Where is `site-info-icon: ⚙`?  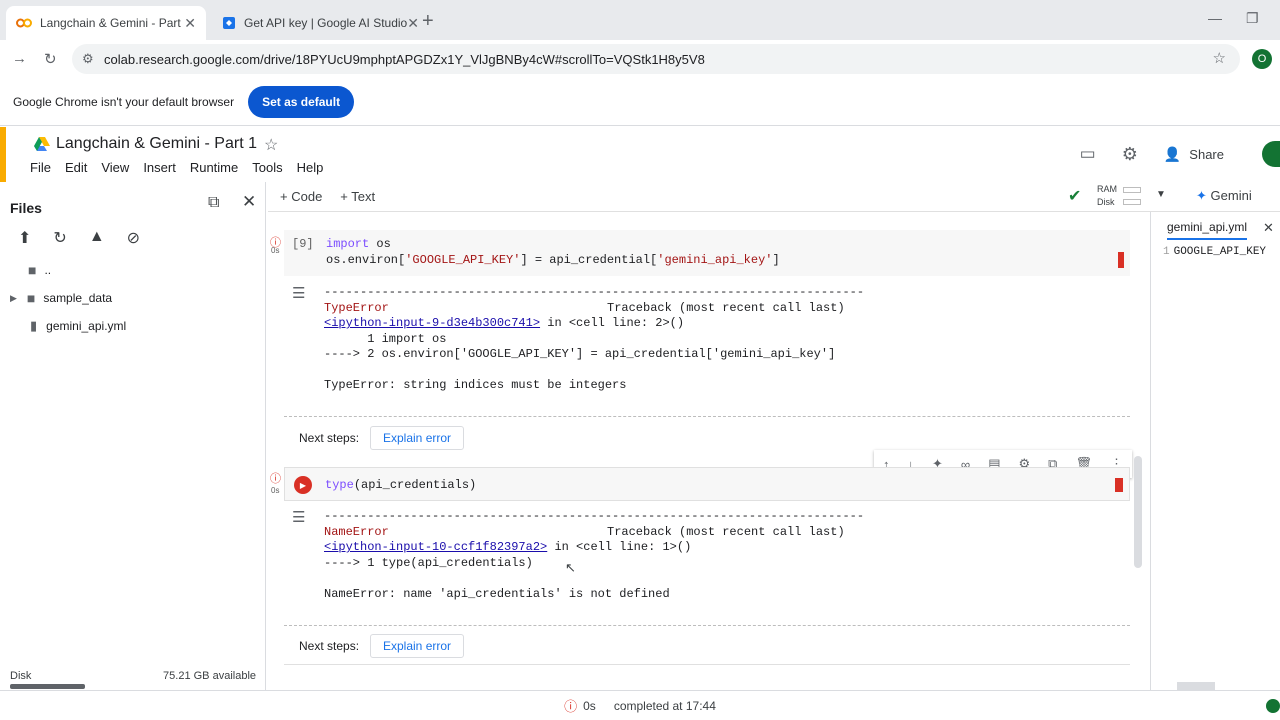 site-info-icon: ⚙ is located at coordinates (88, 59).